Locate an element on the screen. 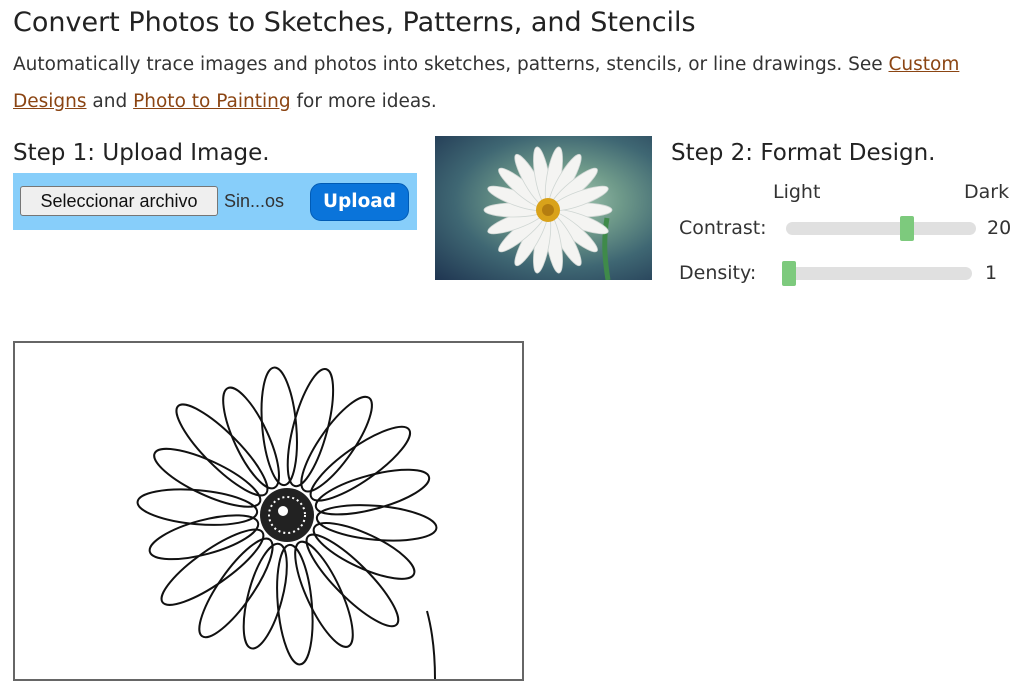  contrast-slider is located at coordinates (881, 228).